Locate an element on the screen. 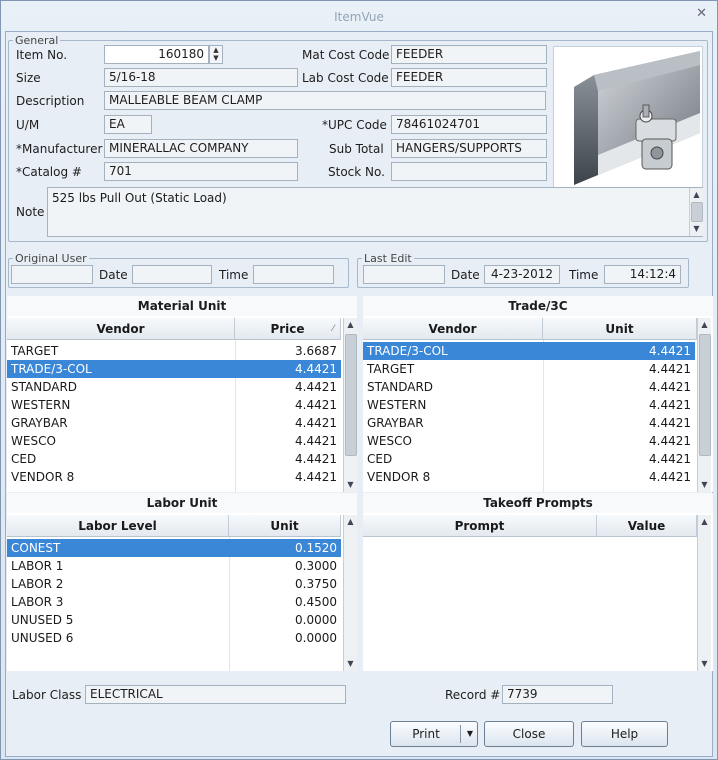 Image resolution: width=718 pixels, height=760 pixels. takeoff-panel: Takeoff Prompts Prompt Value ▲ ▼ is located at coordinates (538, 582).